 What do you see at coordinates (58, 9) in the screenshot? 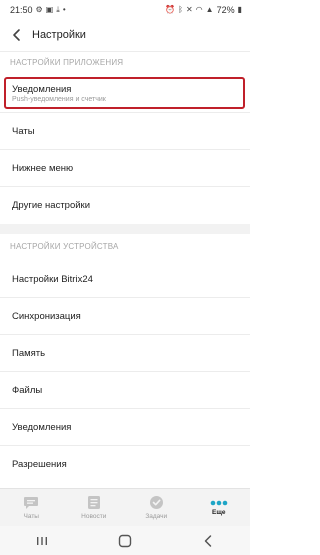
I see `download-icon: ⤓` at bounding box center [58, 9].